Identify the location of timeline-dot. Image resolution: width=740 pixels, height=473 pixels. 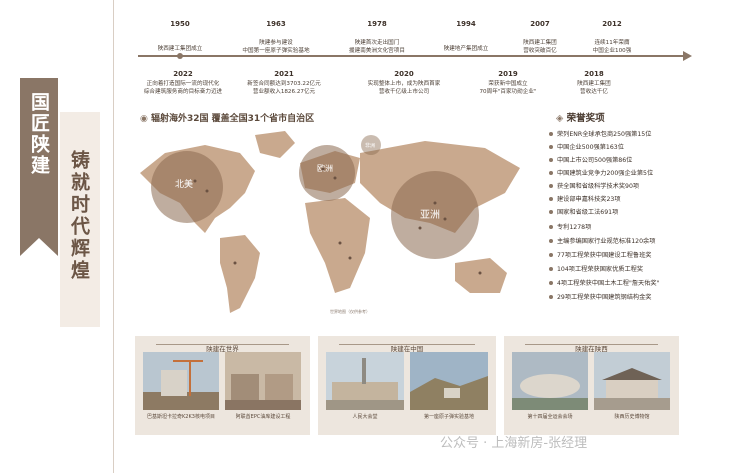
(180, 56).